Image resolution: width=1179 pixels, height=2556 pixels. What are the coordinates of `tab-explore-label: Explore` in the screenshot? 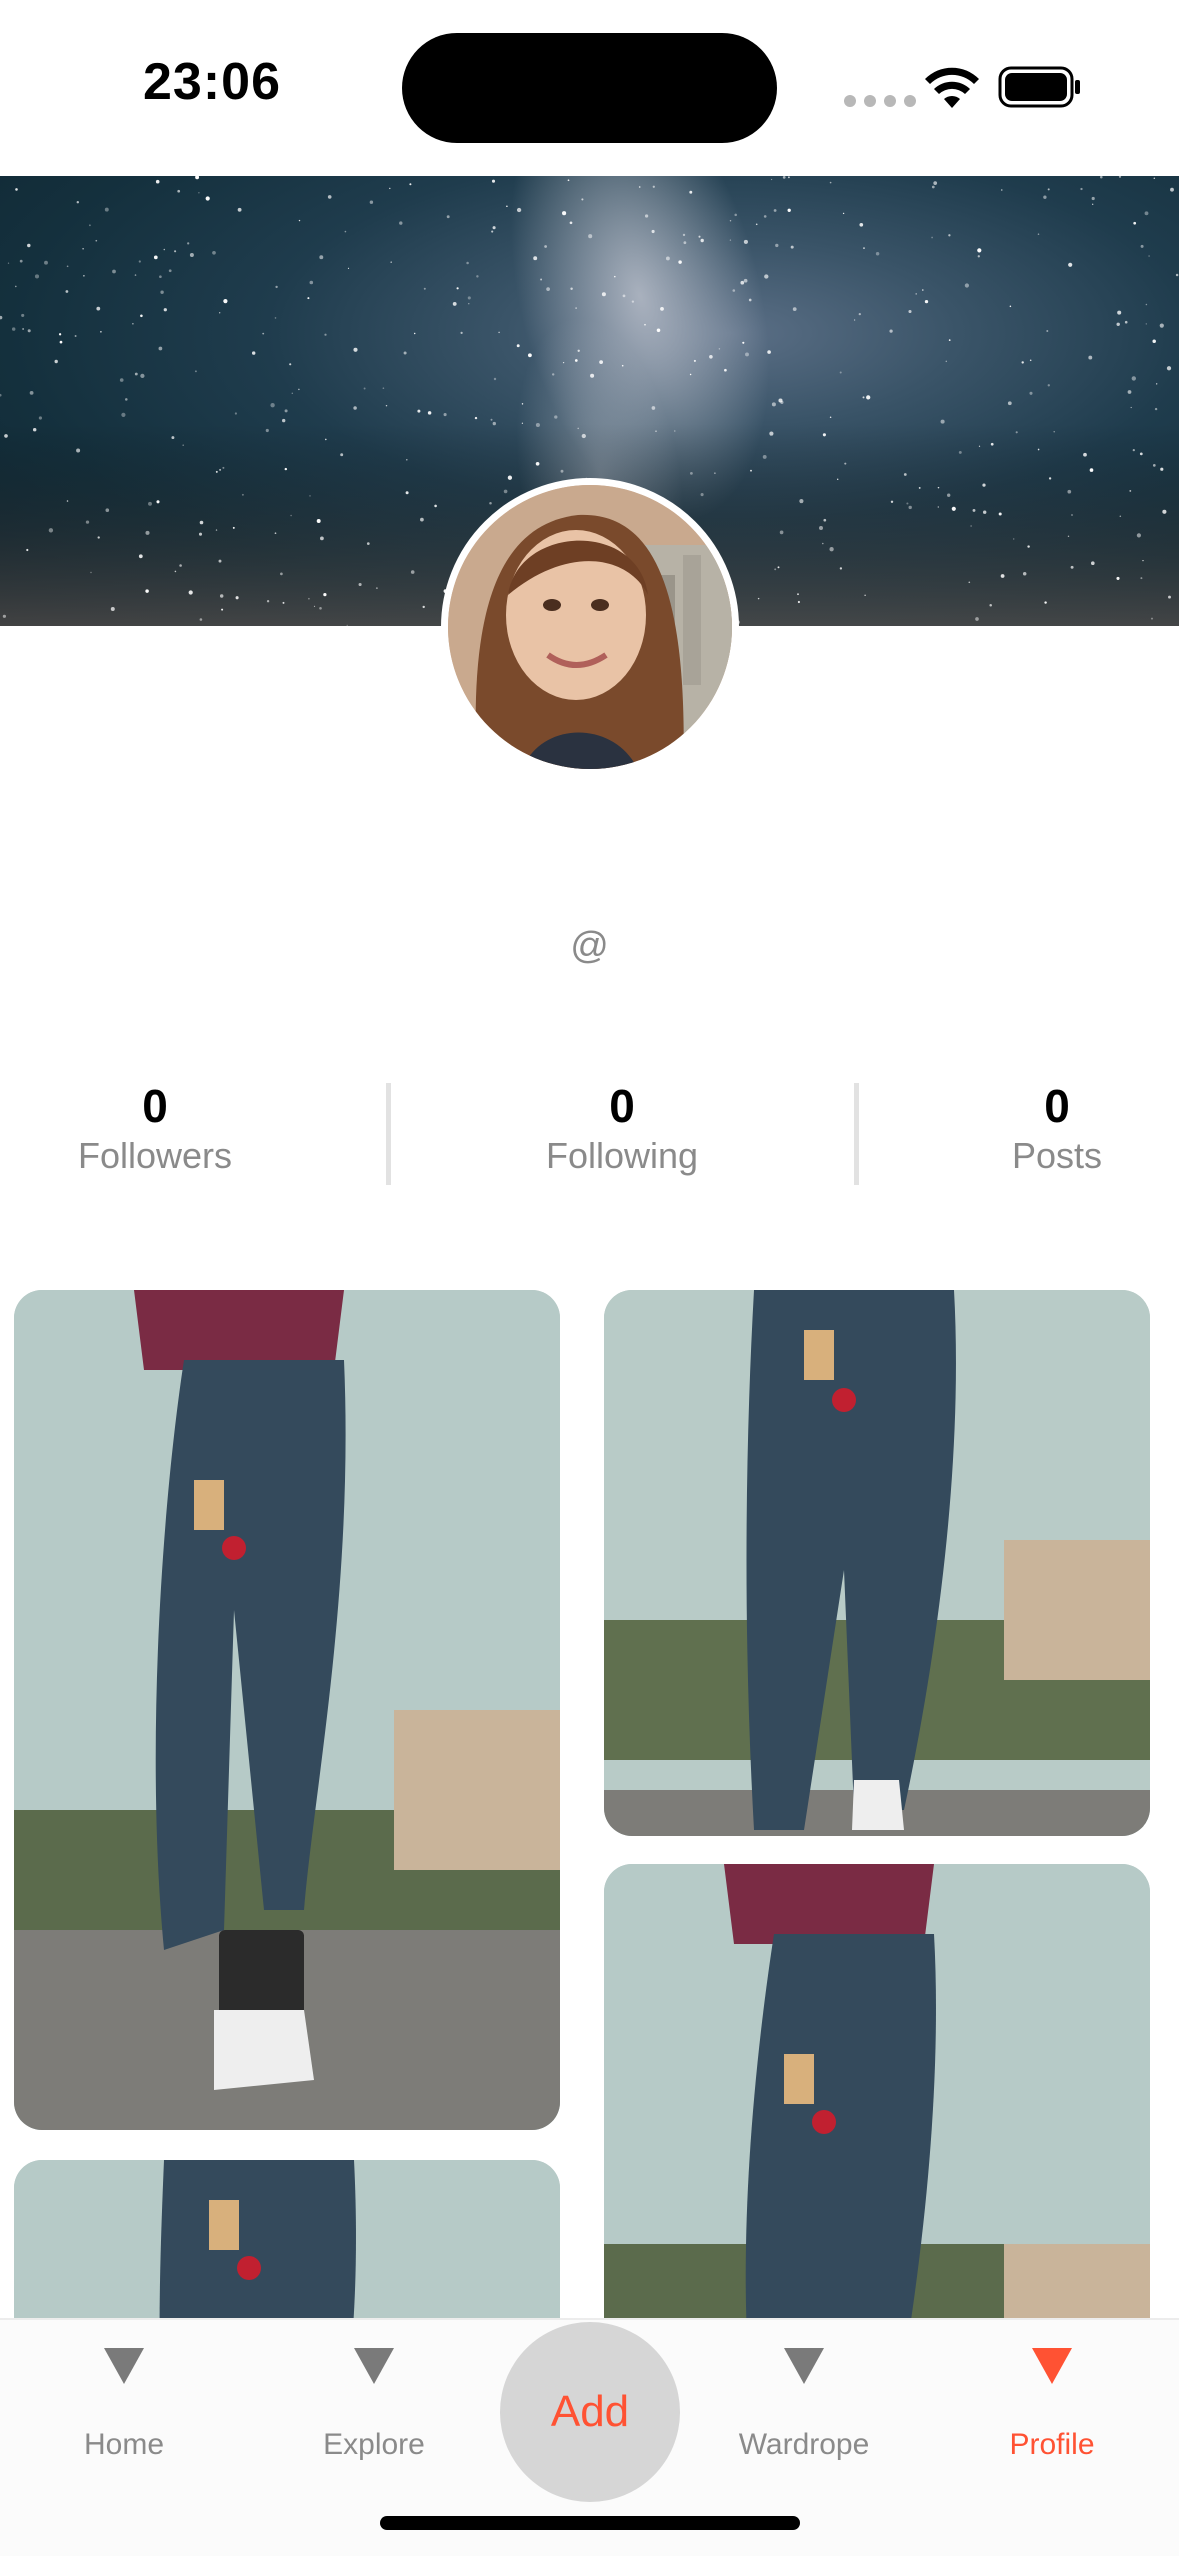 It's located at (374, 2444).